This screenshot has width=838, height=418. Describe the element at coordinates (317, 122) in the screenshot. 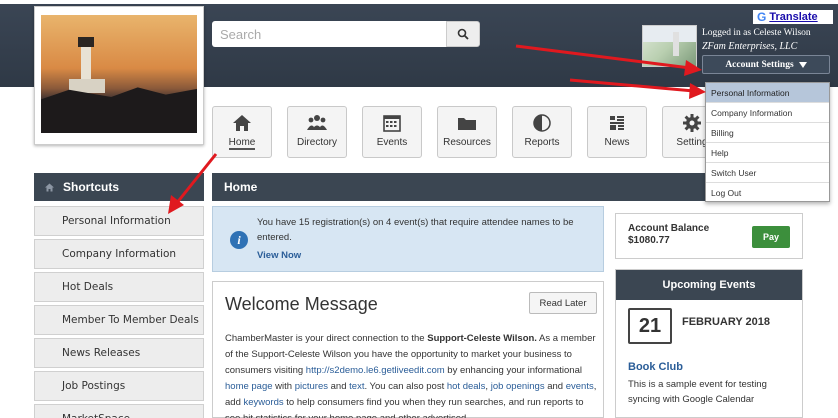

I see `people-icon` at that location.